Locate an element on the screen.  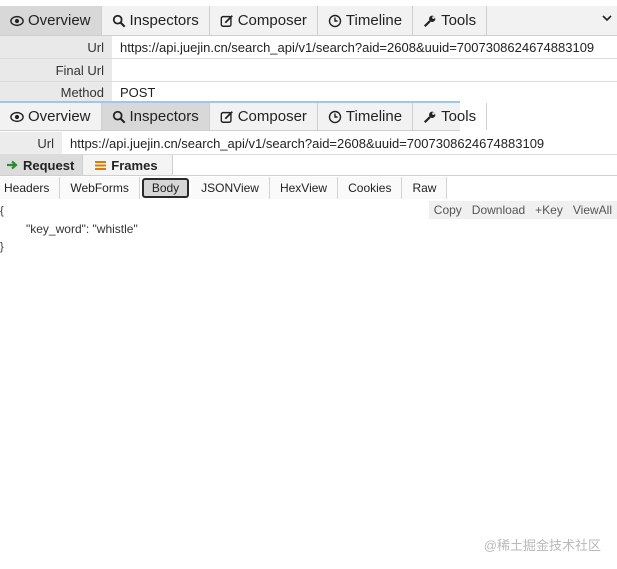
subtab-jsonview: JSONView is located at coordinates (230, 188).